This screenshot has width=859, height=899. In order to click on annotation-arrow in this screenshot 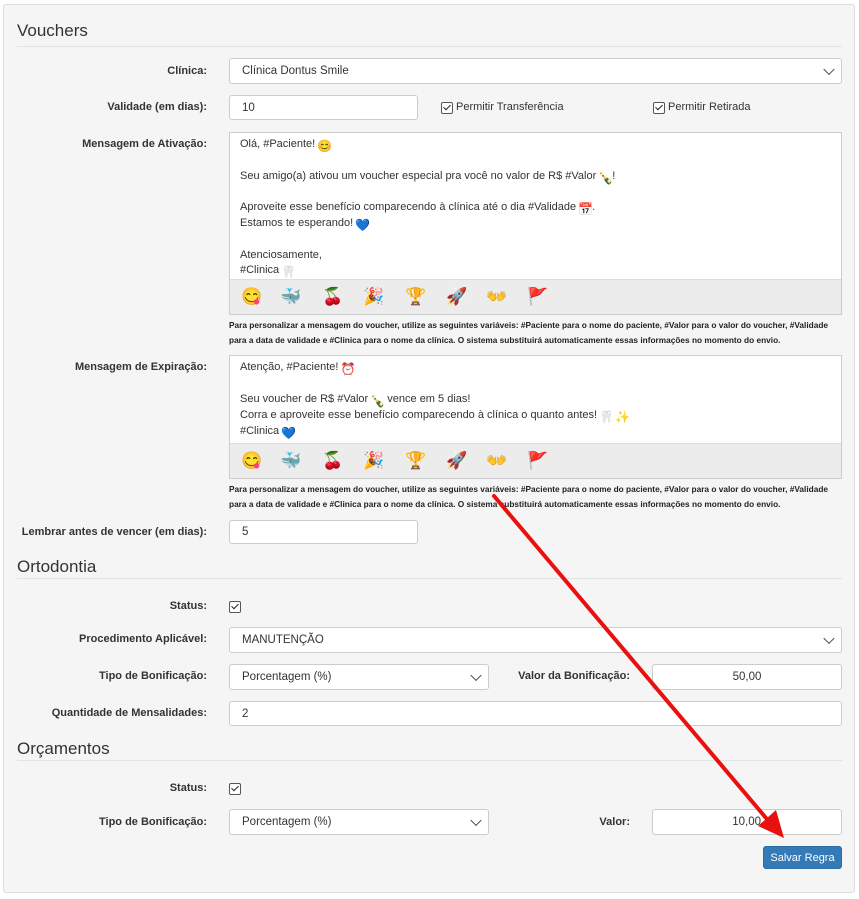, I will do `click(638, 666)`.